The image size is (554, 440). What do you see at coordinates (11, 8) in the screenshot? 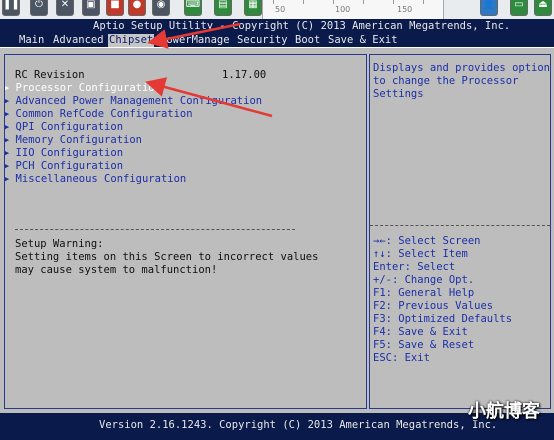
I see `pause-icon: ❚❚` at bounding box center [11, 8].